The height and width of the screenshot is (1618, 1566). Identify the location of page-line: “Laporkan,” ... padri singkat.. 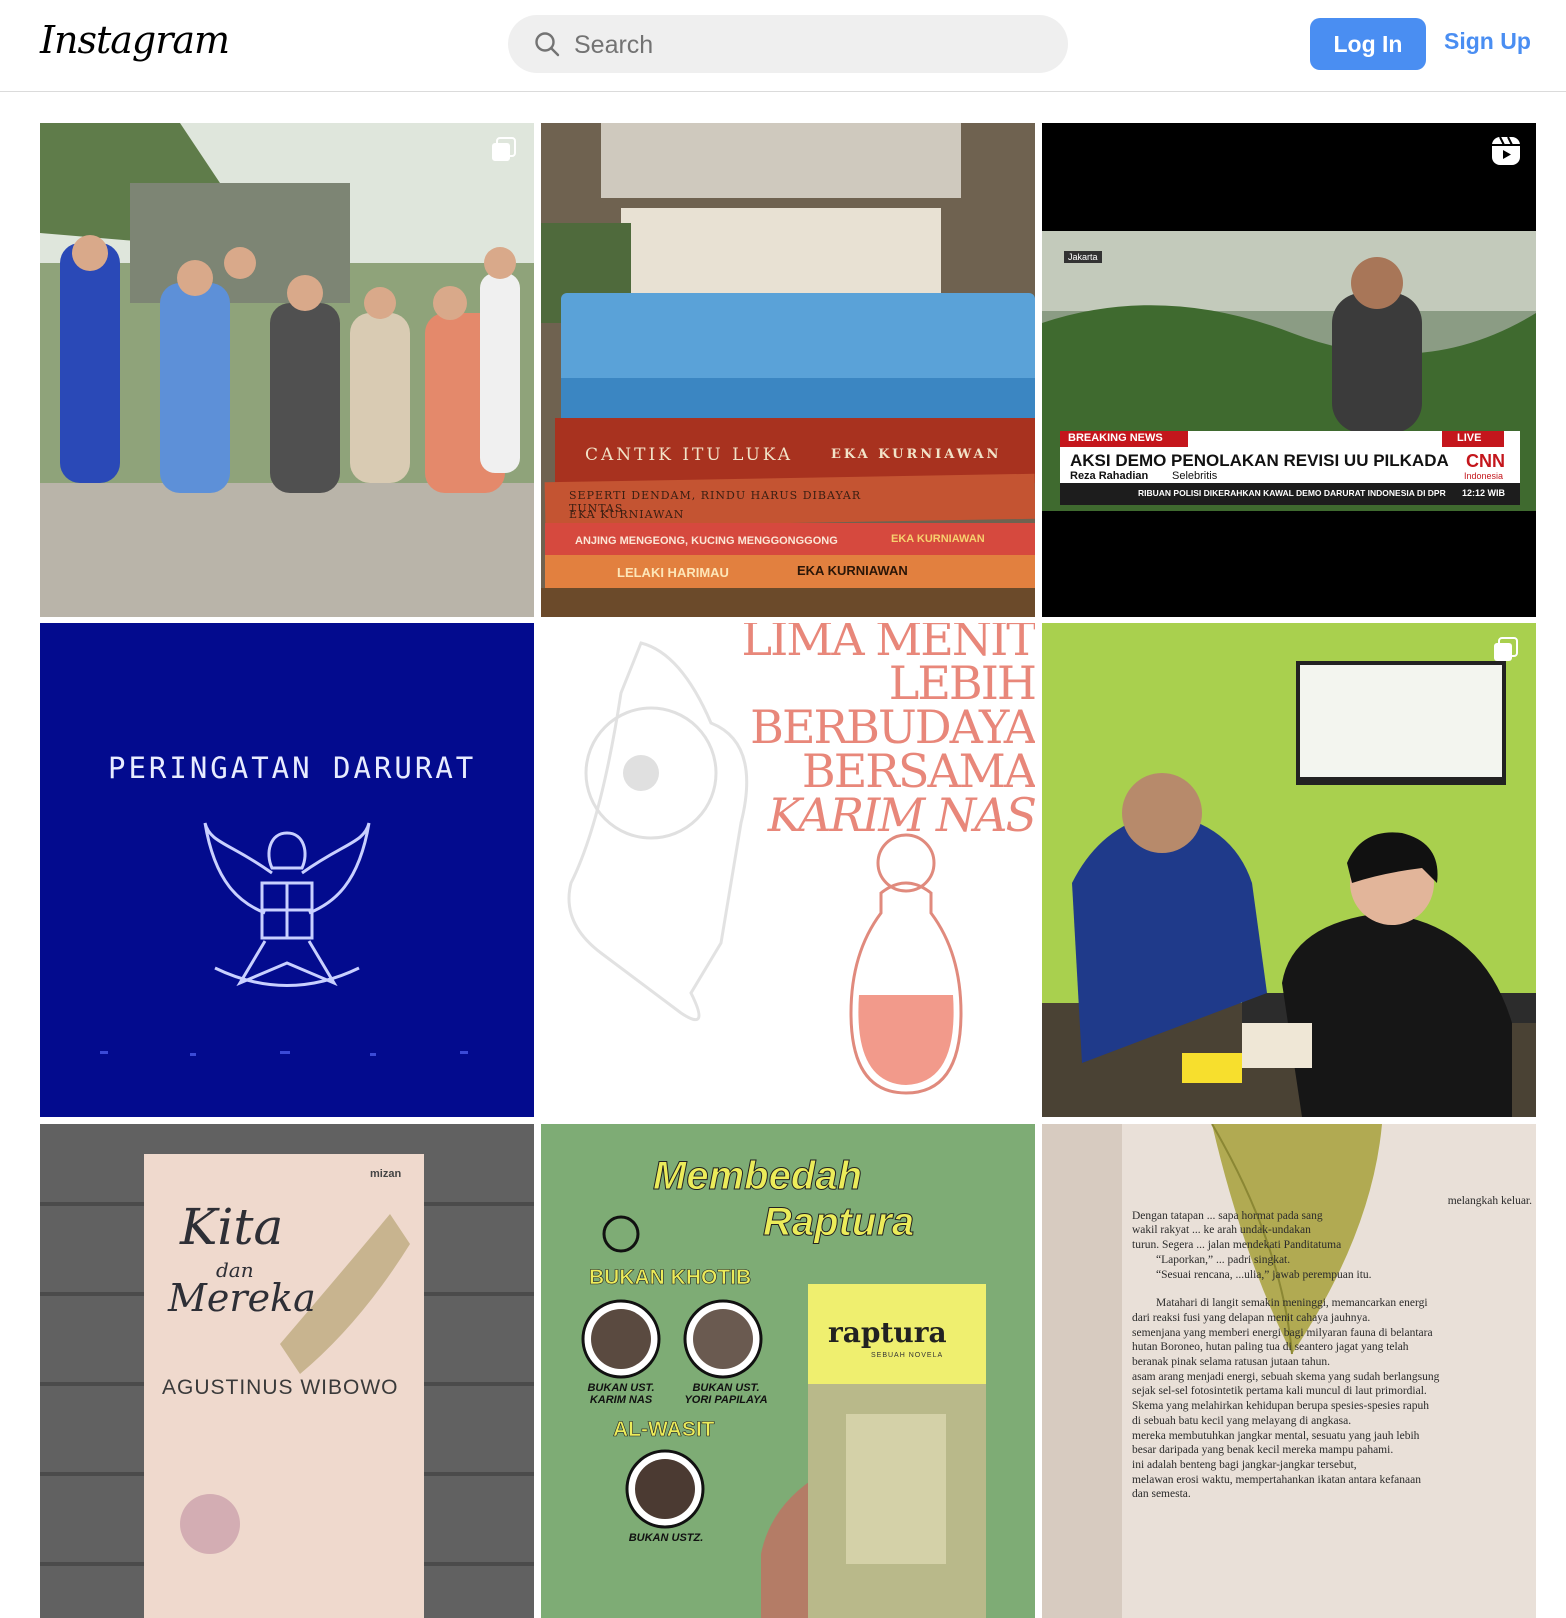
(1223, 1259).